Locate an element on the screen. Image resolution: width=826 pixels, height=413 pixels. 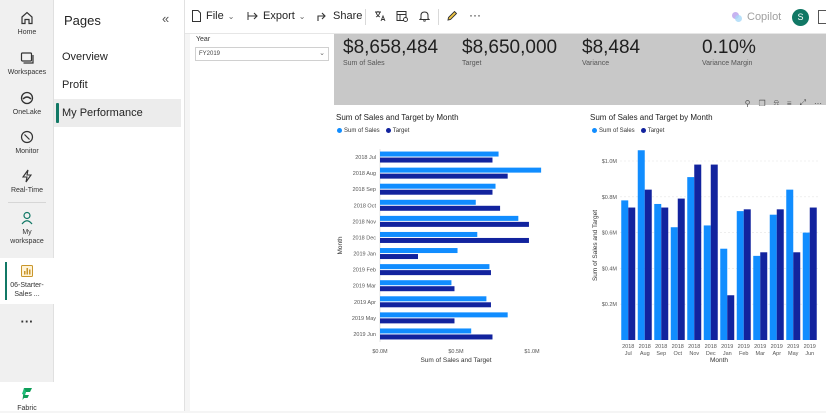
x-tick-month: Sep is located at coordinates (661, 354).